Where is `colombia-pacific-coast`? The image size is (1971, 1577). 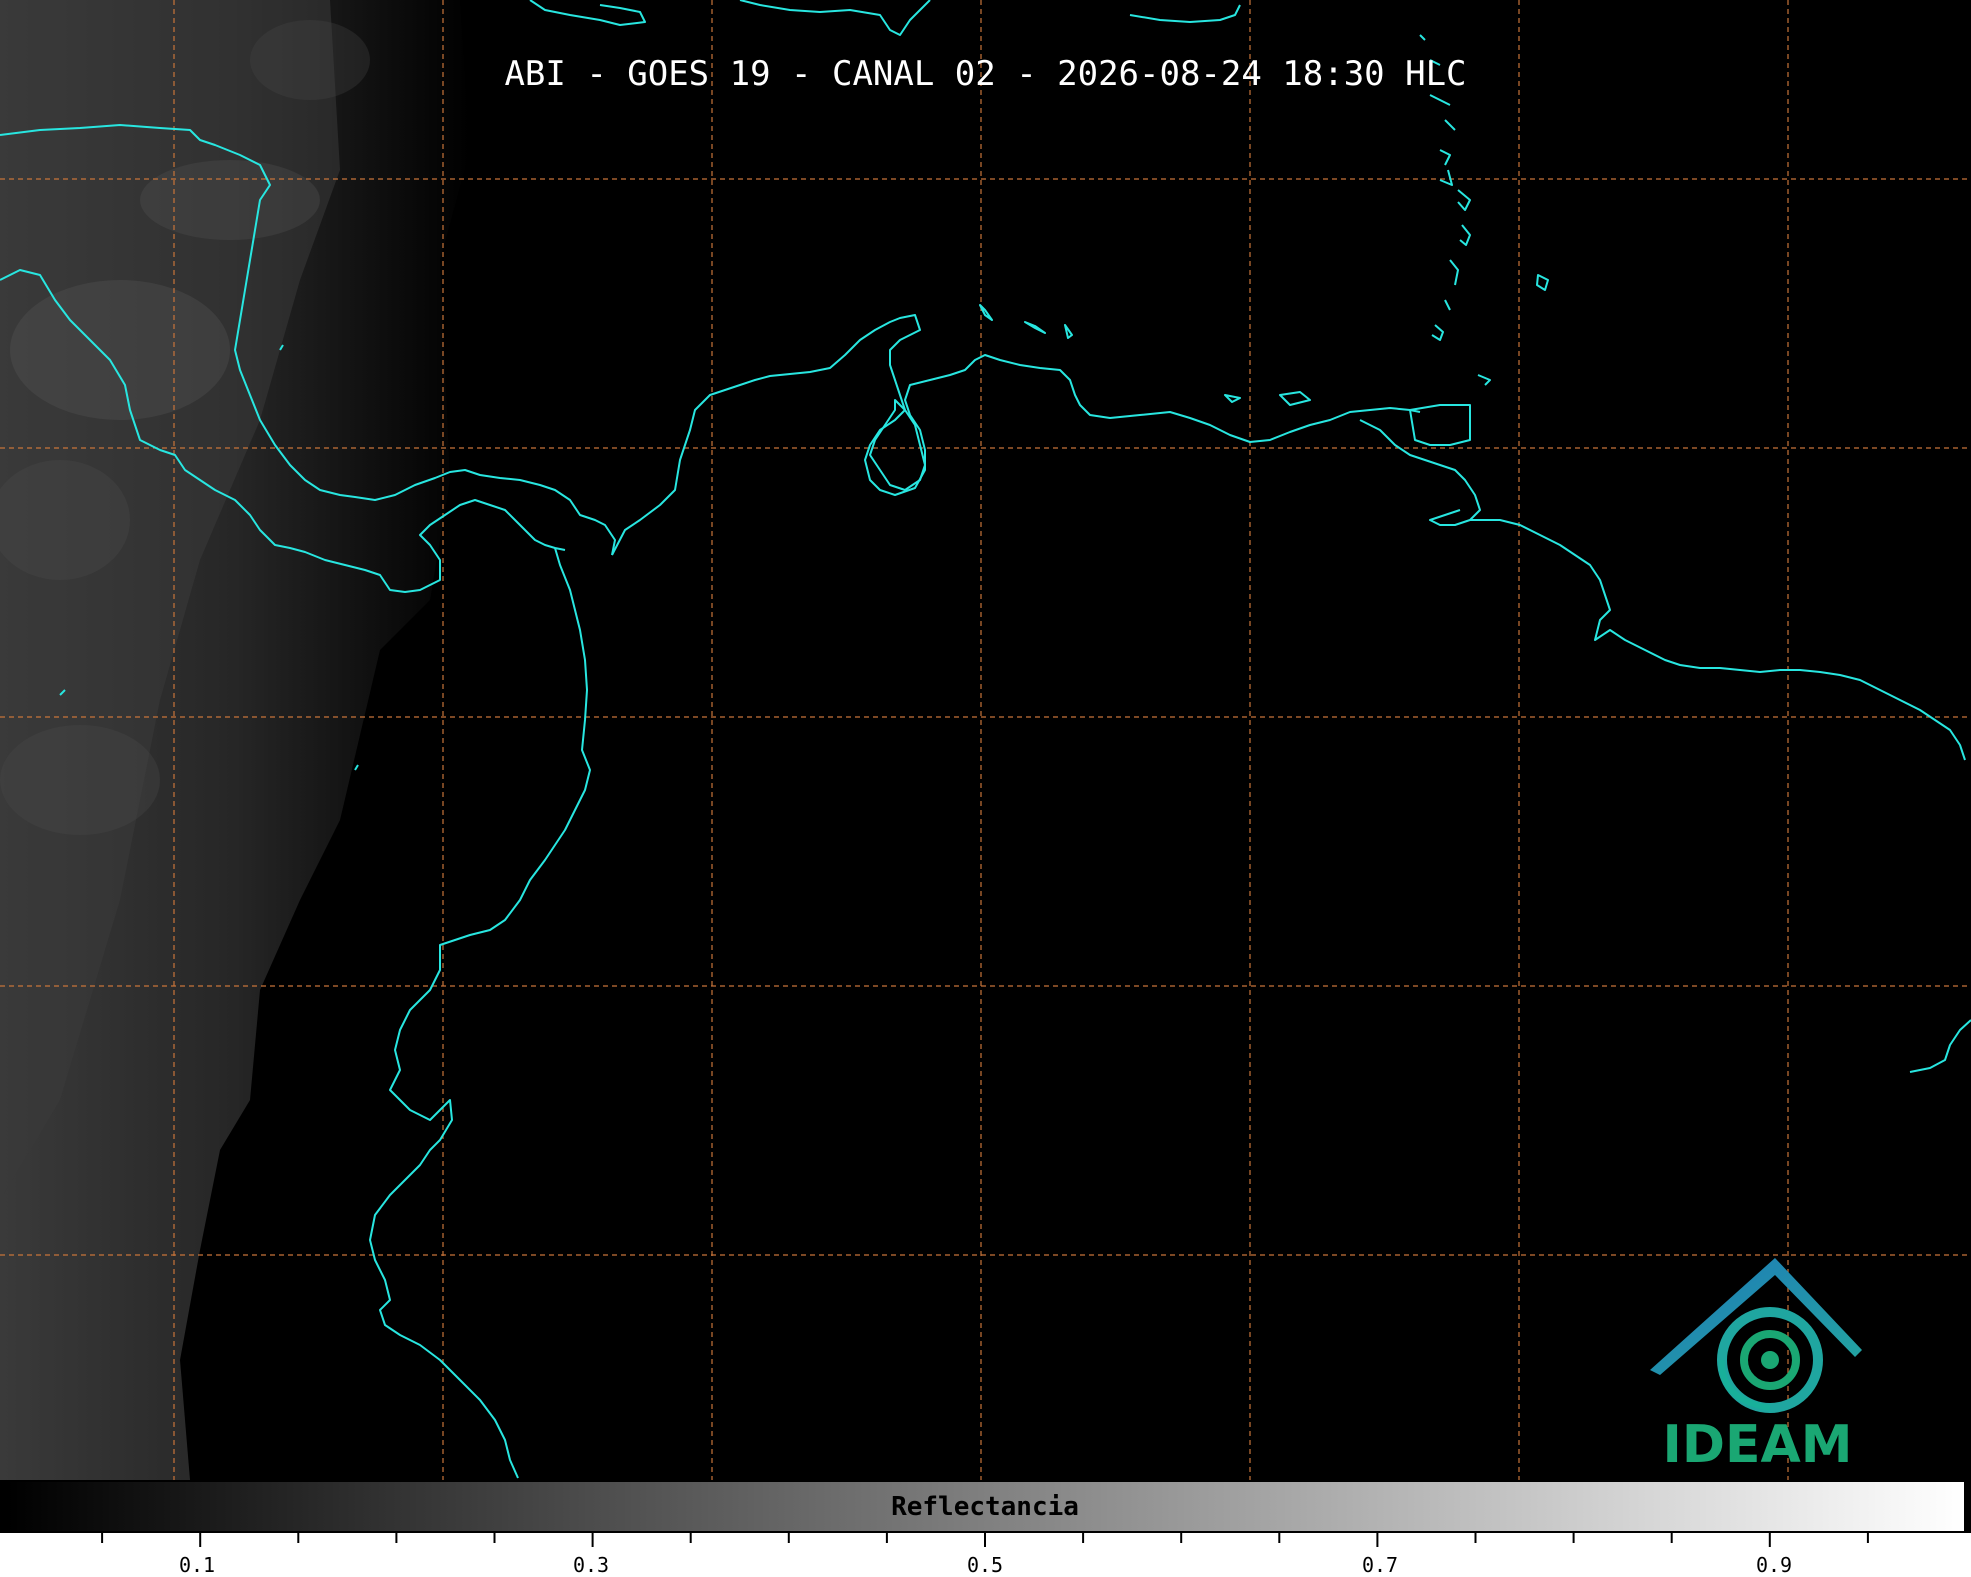 colombia-pacific-coast is located at coordinates (480, 1013).